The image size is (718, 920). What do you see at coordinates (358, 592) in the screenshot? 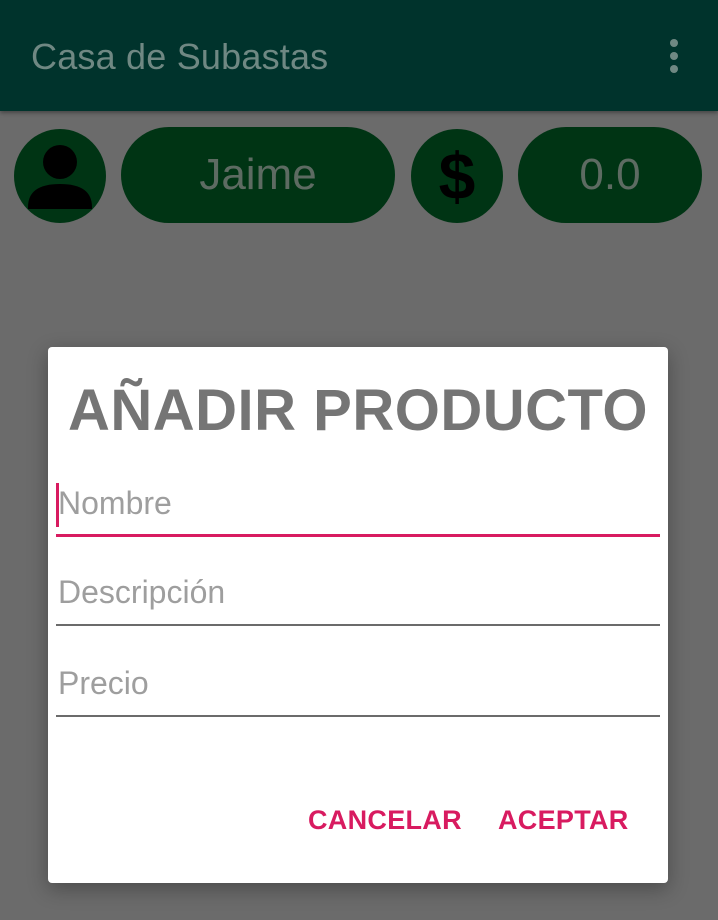
I see `description-input` at bounding box center [358, 592].